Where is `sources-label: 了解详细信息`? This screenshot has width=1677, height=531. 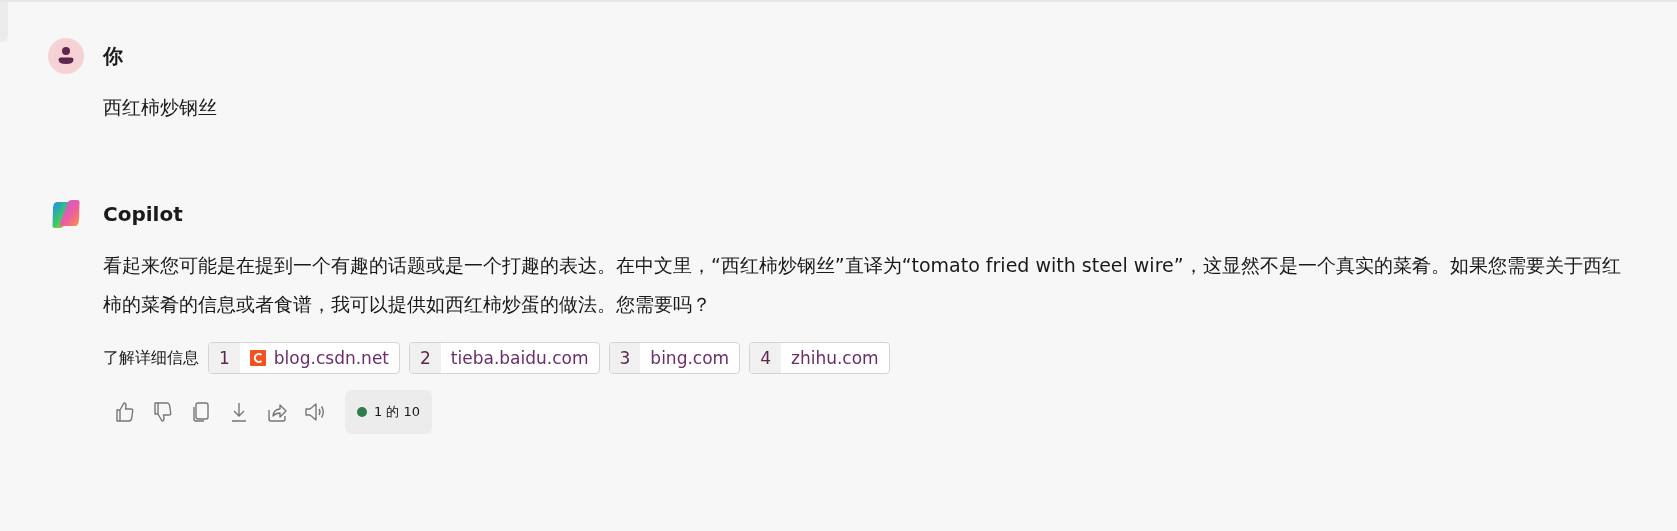 sources-label: 了解详细信息 is located at coordinates (151, 358).